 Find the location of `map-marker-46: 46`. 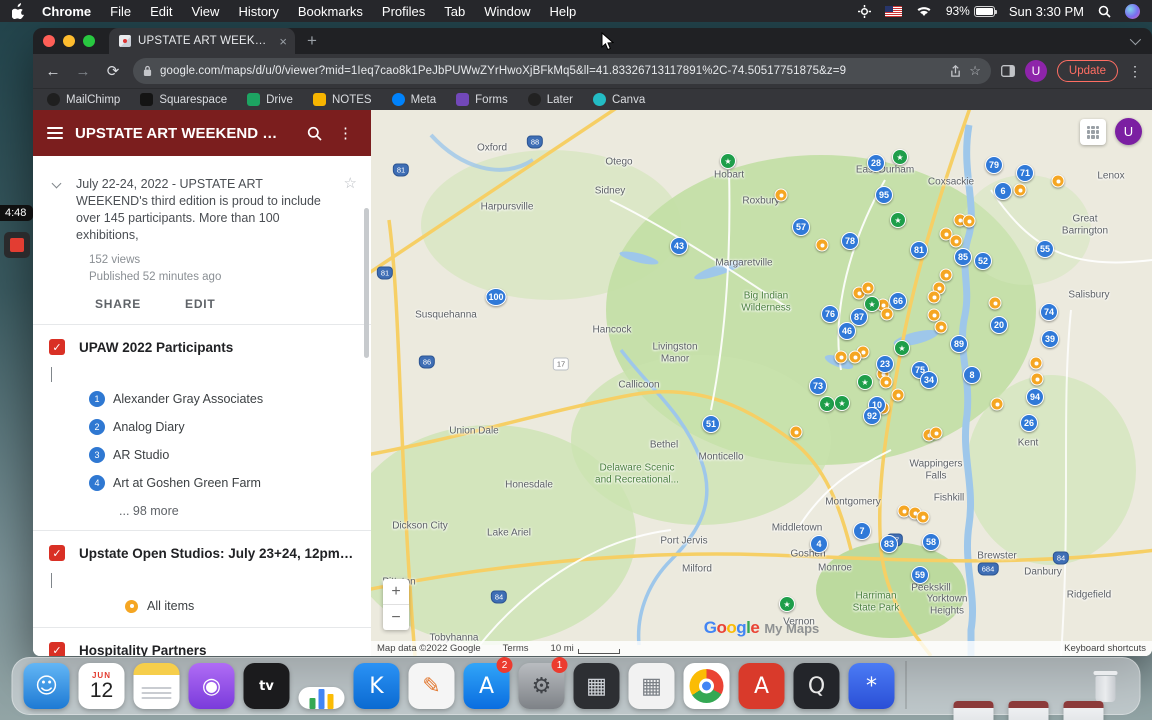

map-marker-46: 46 is located at coordinates (847, 331).